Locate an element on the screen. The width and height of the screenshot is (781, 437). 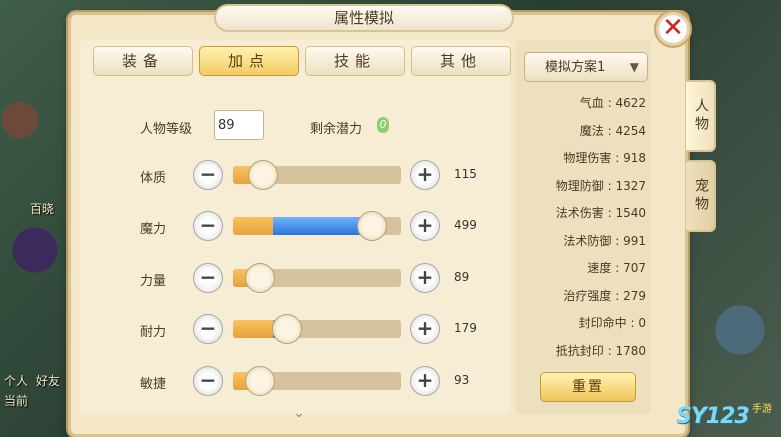
stat-row: 物理防御 : 1327 is located at coordinates (582, 185).